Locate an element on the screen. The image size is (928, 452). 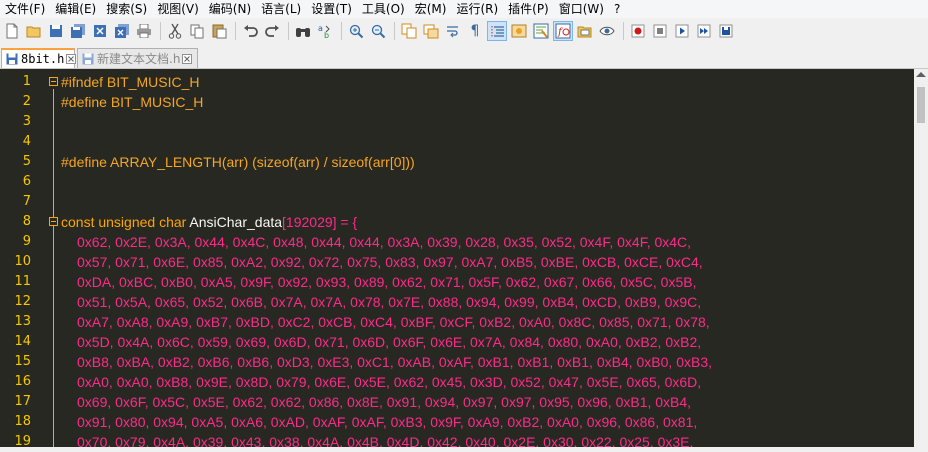
line-number: 10 is located at coordinates (22, 261).